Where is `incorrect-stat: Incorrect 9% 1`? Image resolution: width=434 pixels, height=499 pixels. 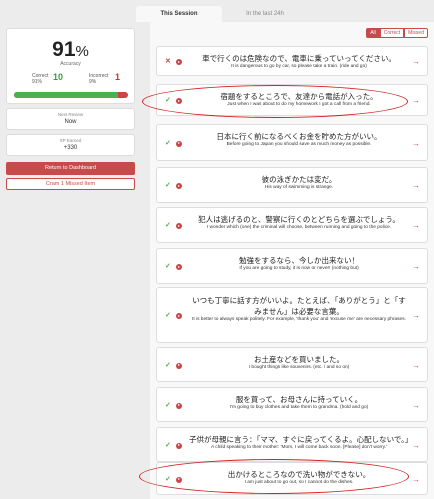 incorrect-stat: Incorrect 9% 1 is located at coordinates (104, 79).